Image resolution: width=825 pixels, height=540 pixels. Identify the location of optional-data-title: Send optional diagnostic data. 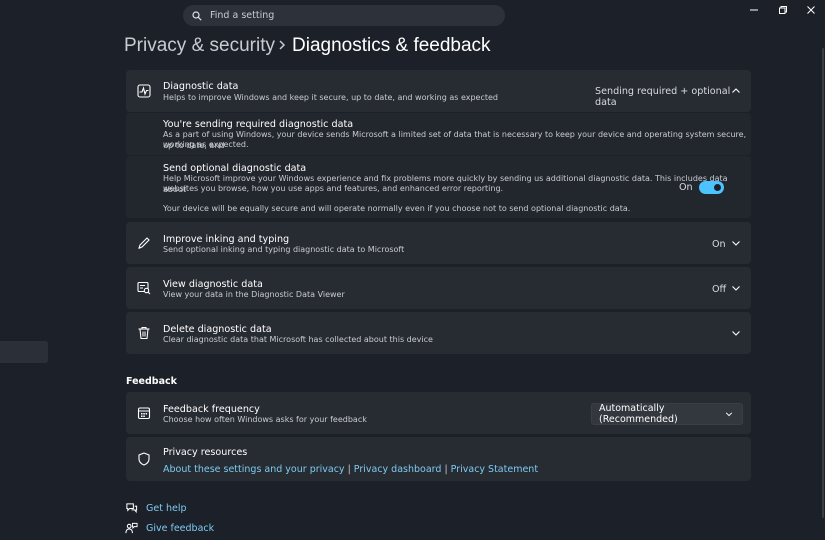
(235, 168).